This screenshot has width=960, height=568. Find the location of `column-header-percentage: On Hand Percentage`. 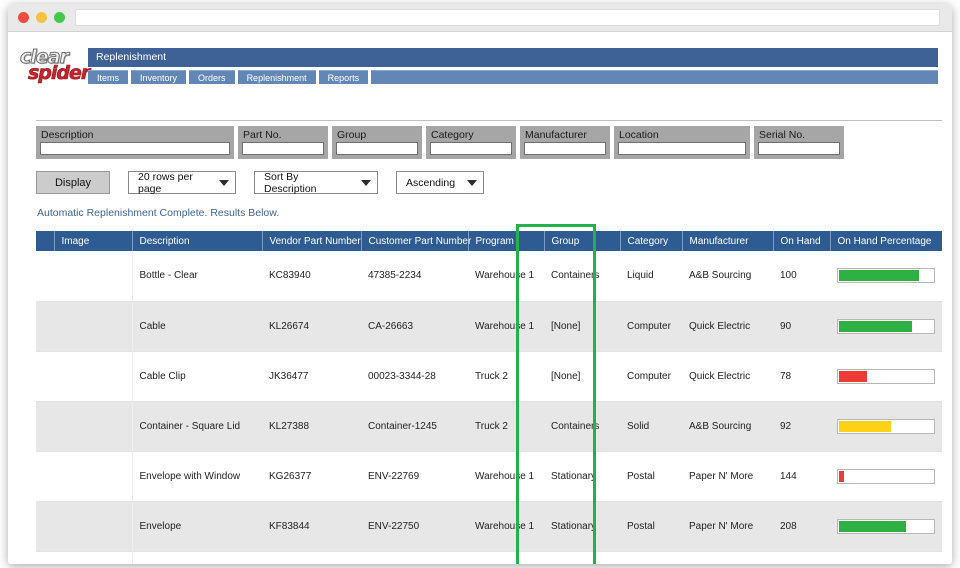

column-header-percentage: On Hand Percentage is located at coordinates (886, 241).